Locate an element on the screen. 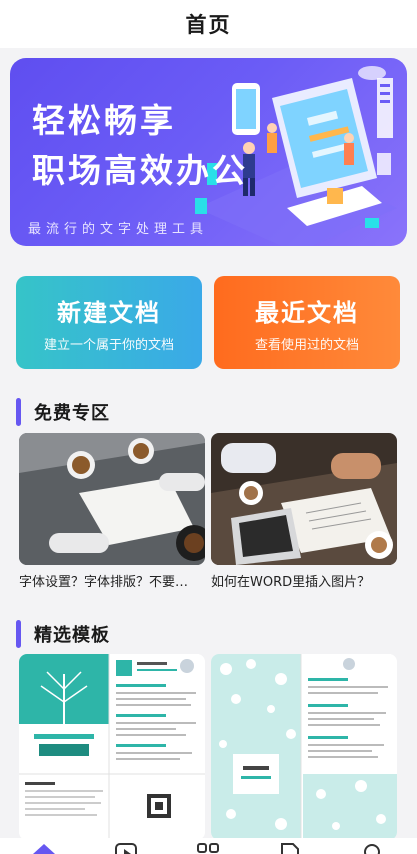 The image size is (417, 854). free-section-header: 免费专区 is located at coordinates (63, 412).